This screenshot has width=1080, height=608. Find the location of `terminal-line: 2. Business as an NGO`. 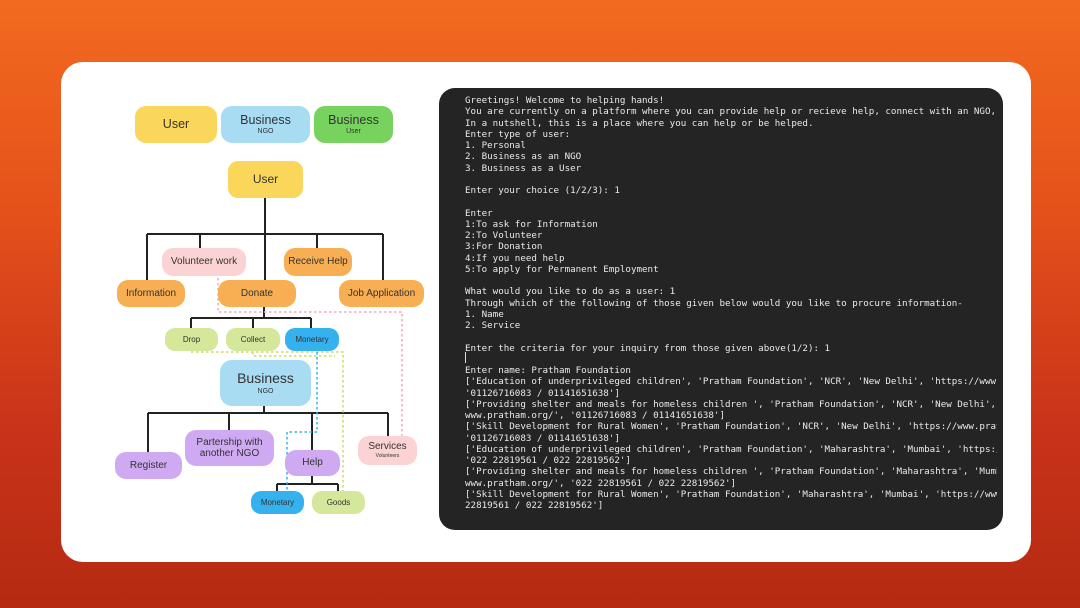

terminal-line: 2. Business as an NGO is located at coordinates (523, 157).